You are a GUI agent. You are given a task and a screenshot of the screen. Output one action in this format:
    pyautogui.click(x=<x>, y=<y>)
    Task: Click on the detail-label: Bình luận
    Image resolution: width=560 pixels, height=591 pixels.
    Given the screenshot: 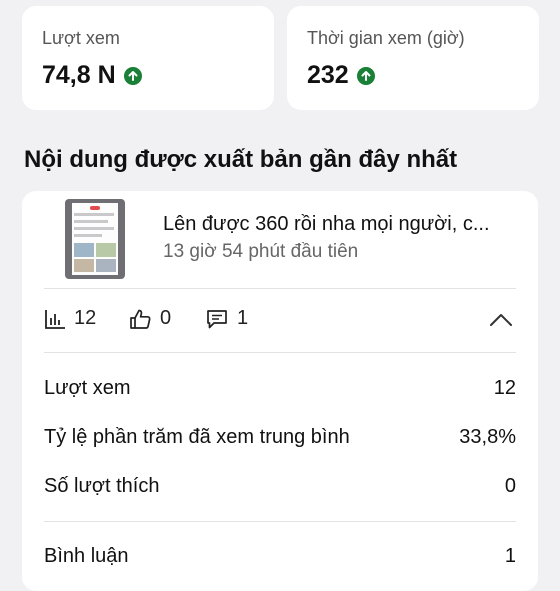 What is the action you would take?
    pyautogui.click(x=86, y=556)
    